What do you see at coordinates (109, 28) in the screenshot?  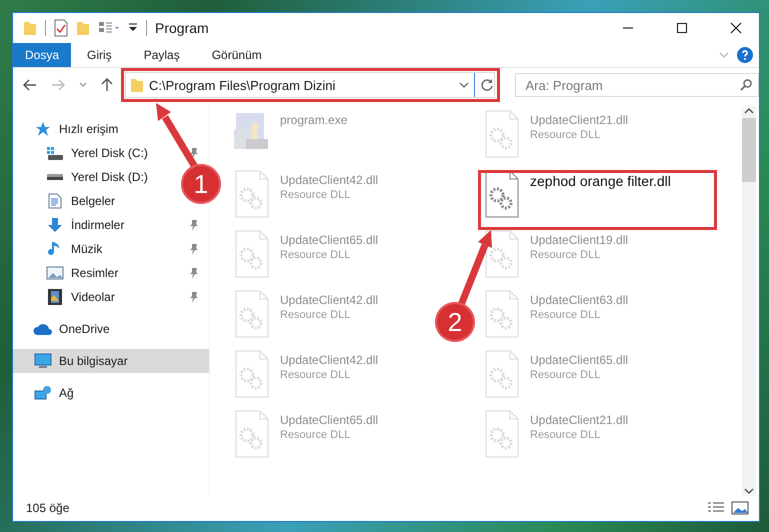 I see `view-options-icon` at bounding box center [109, 28].